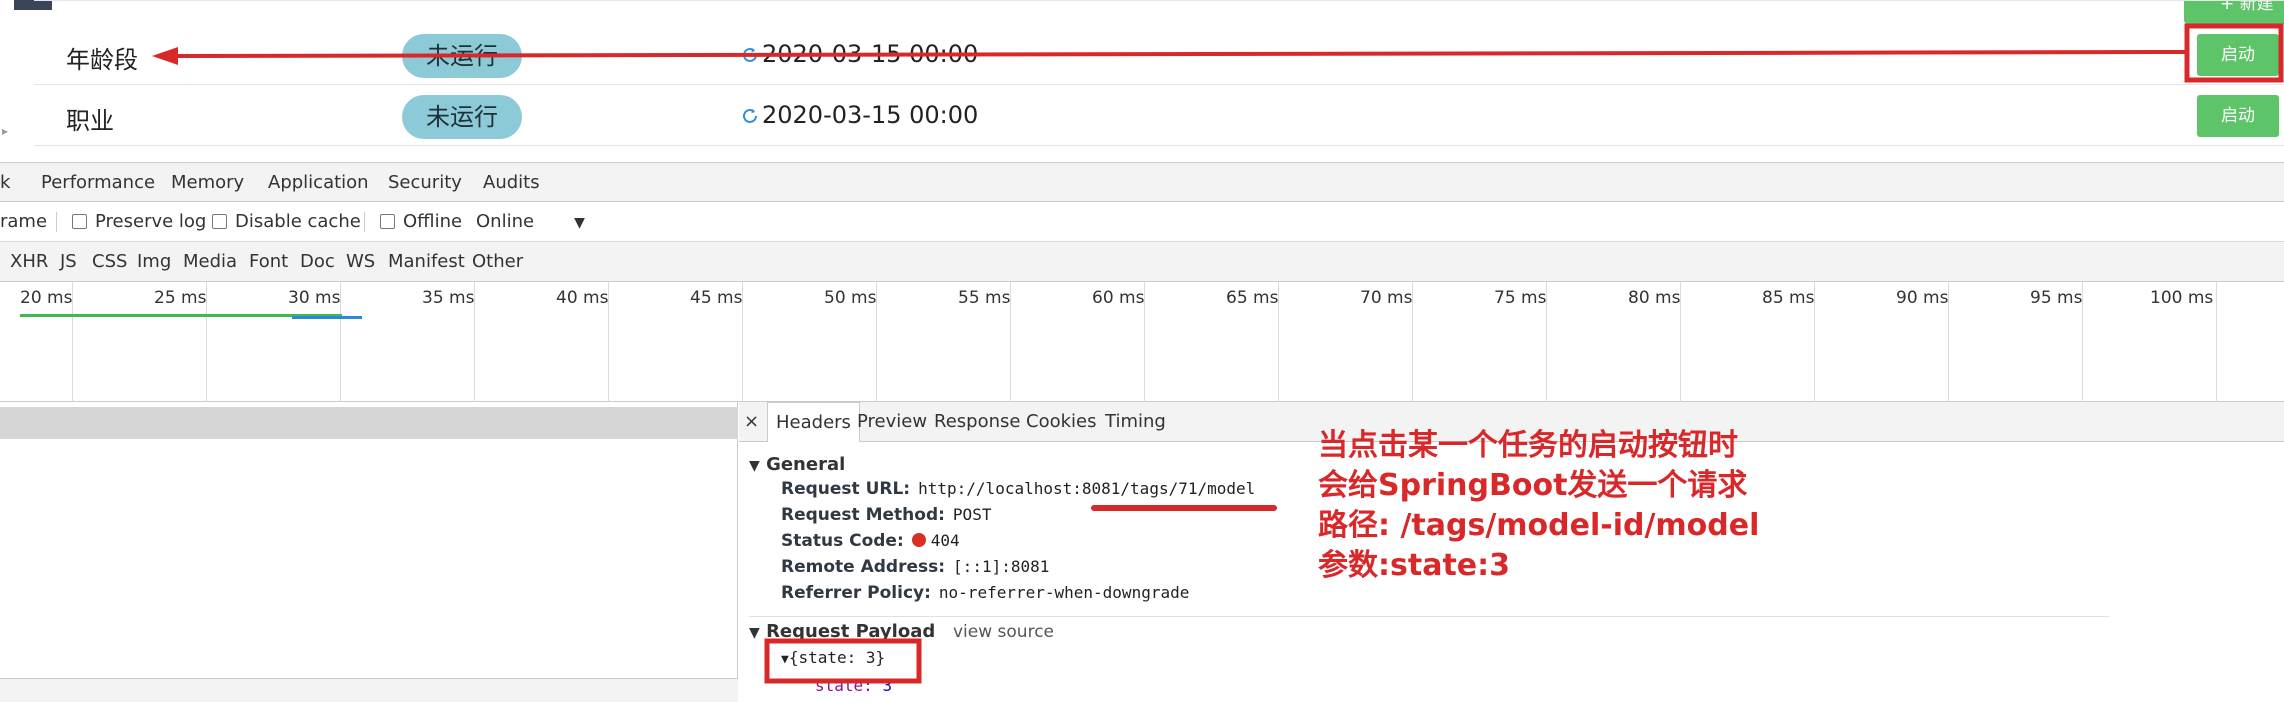 The height and width of the screenshot is (702, 2284). I want to click on task-name: 年龄段, so click(102, 60).